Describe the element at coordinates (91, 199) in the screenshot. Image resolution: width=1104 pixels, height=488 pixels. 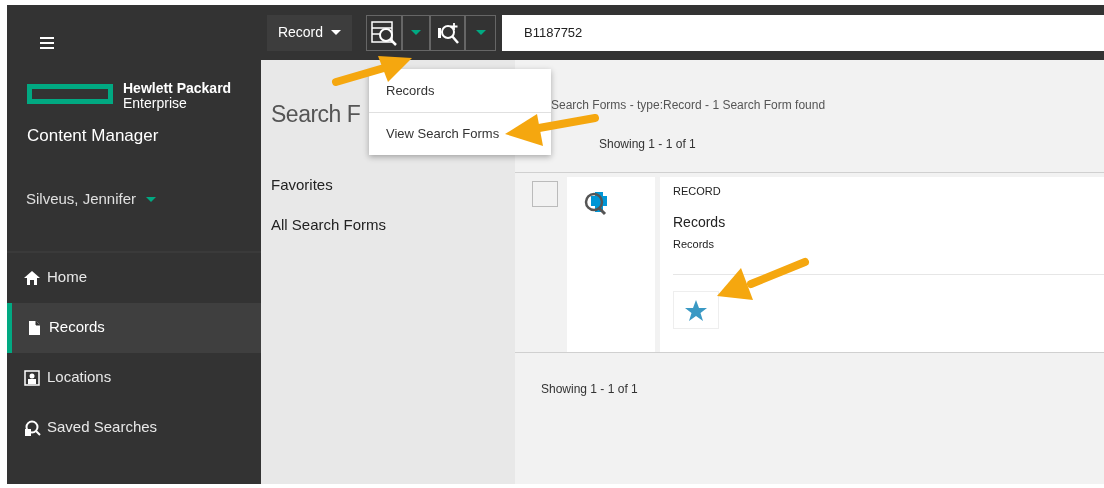
I see `user-menu: Silveus, Jennifer` at that location.